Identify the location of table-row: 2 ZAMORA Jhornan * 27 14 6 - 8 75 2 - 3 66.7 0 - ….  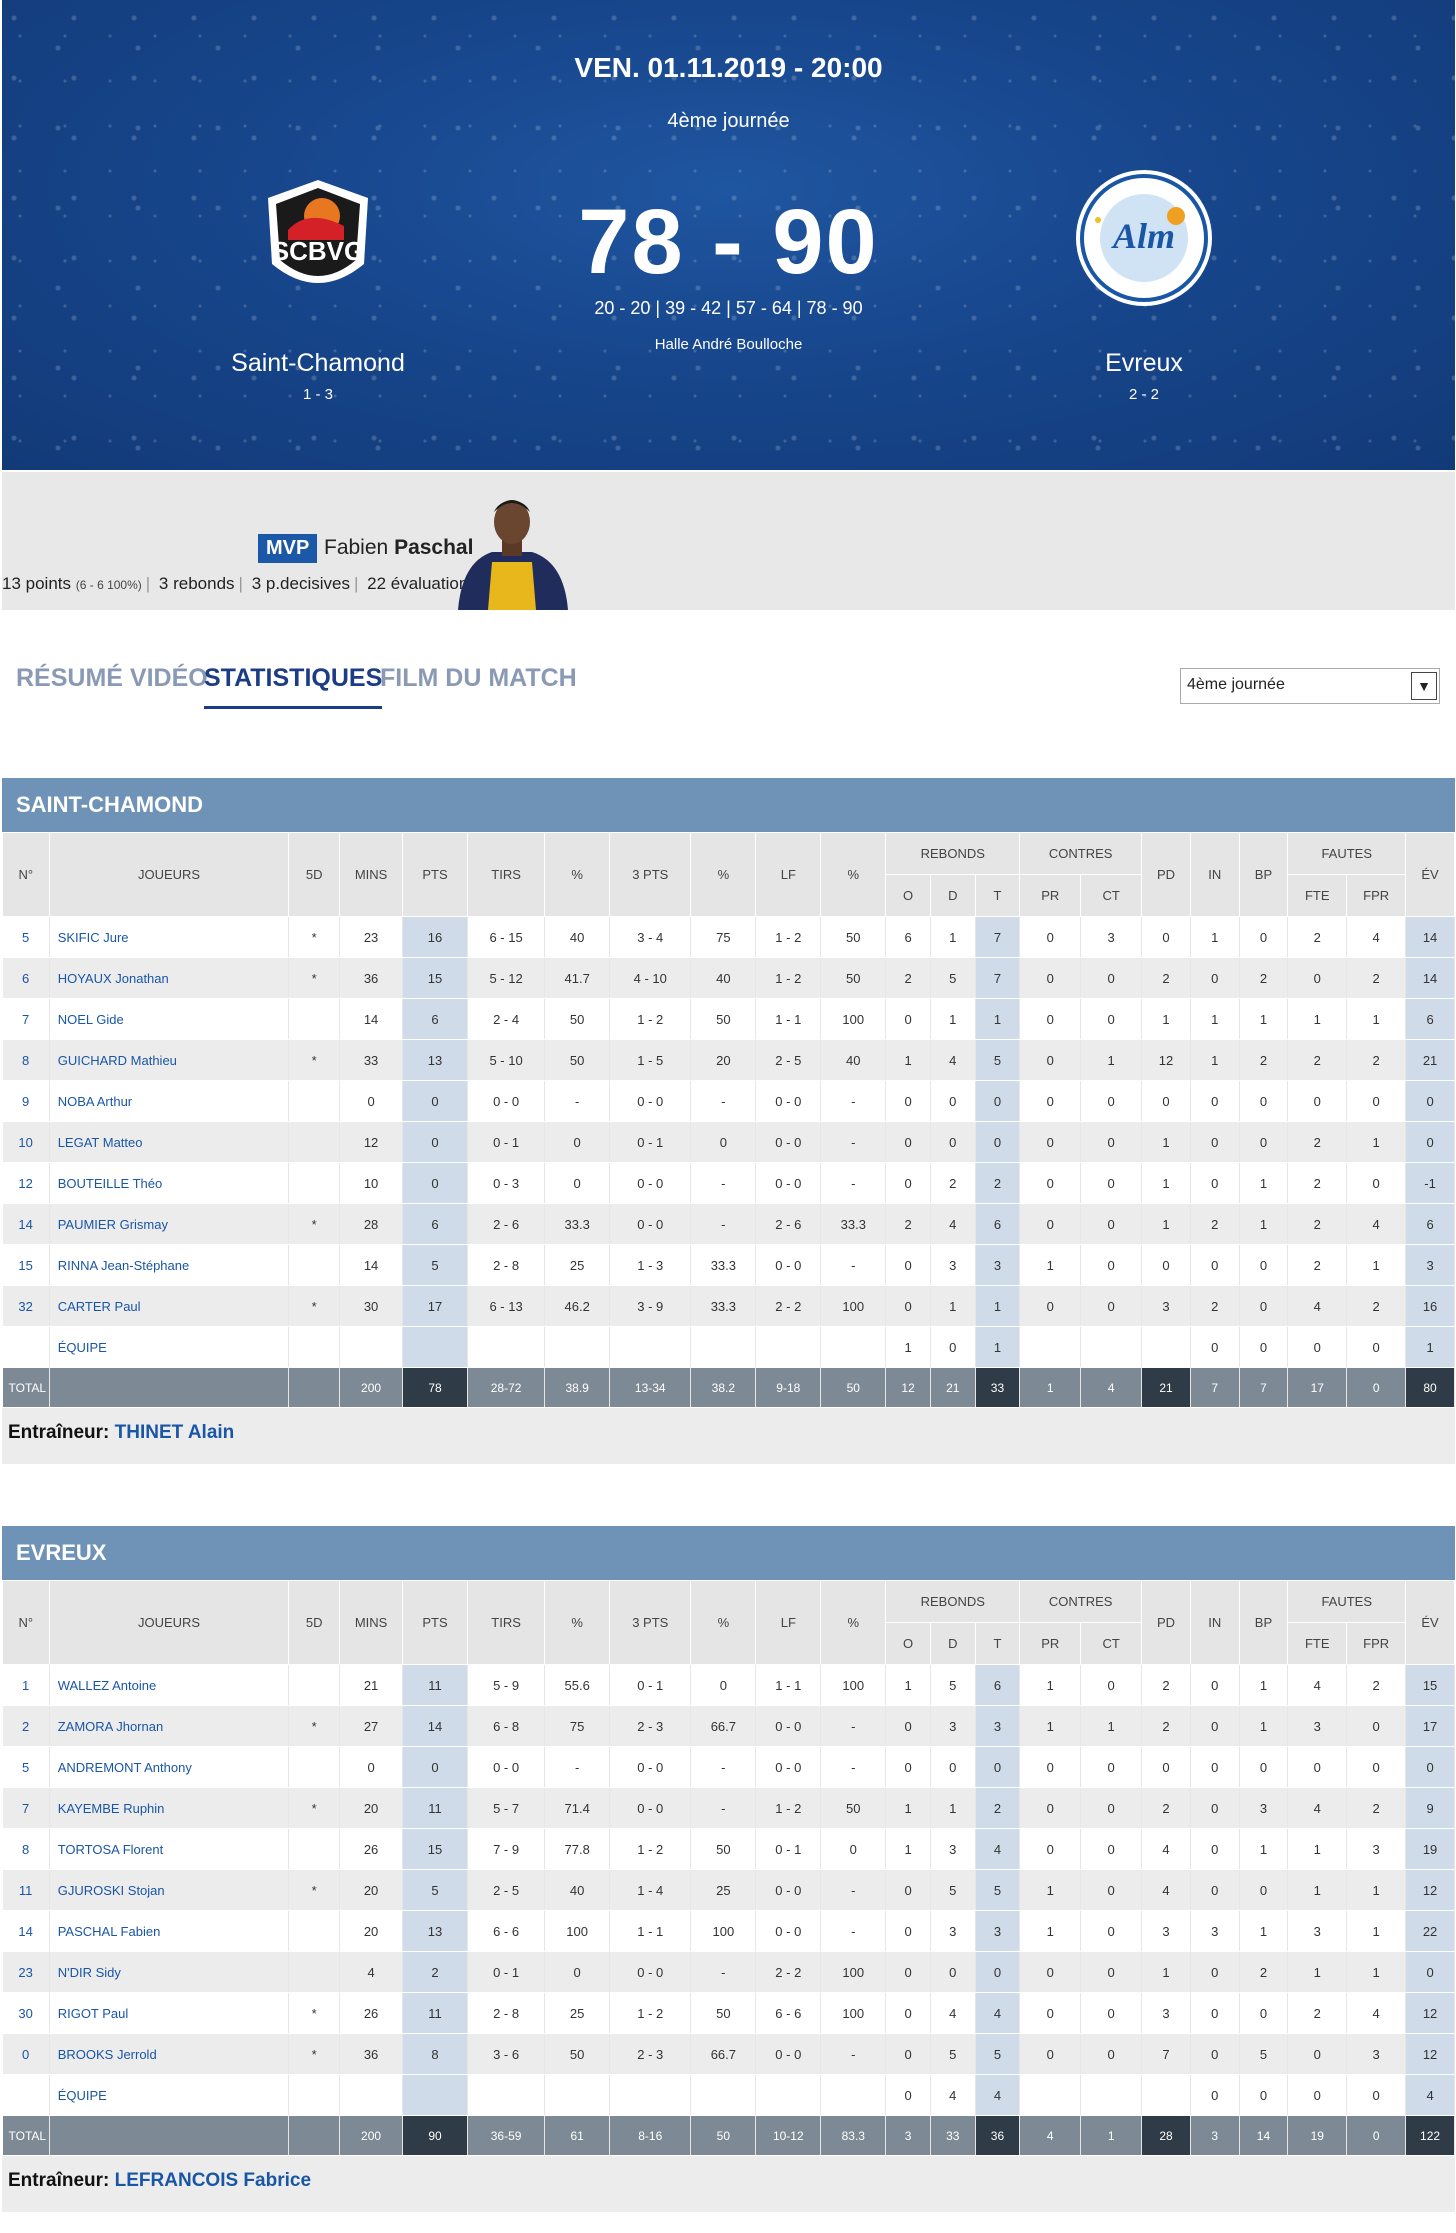
(728, 1726).